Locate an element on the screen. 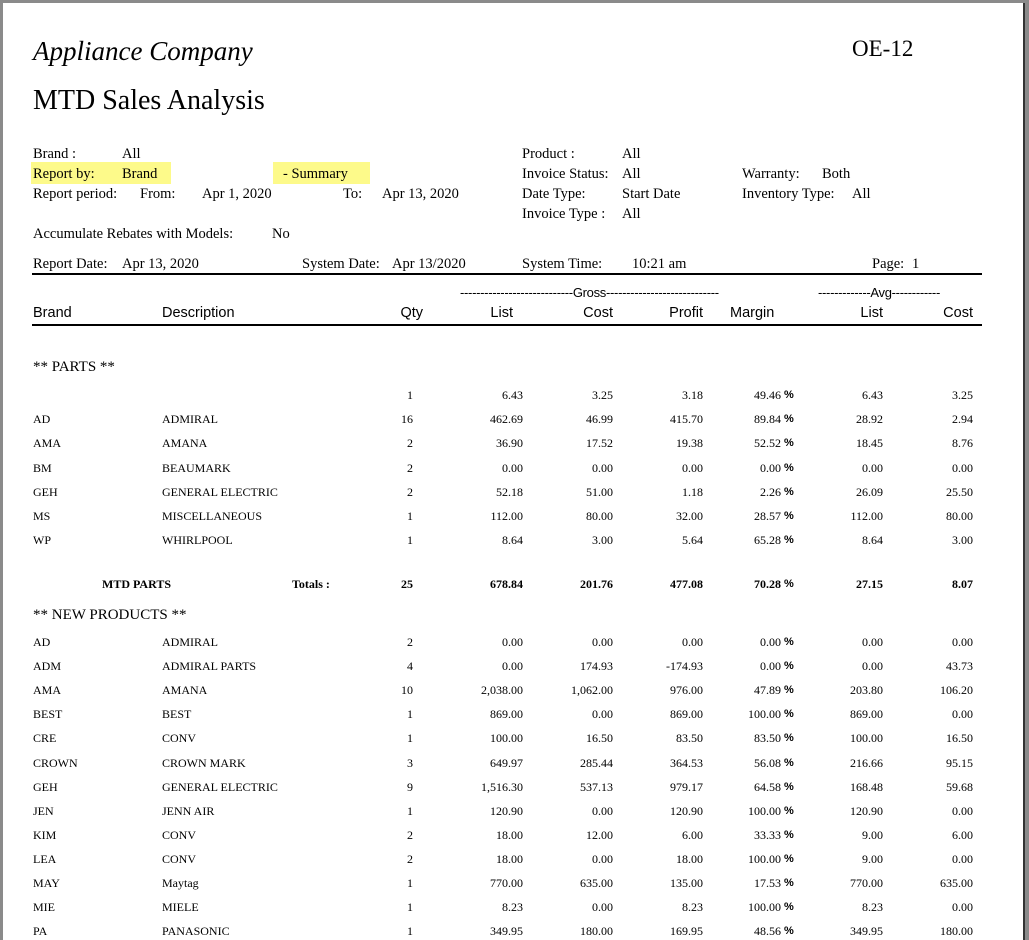  row-margin: 83.50 is located at coordinates (767, 738).